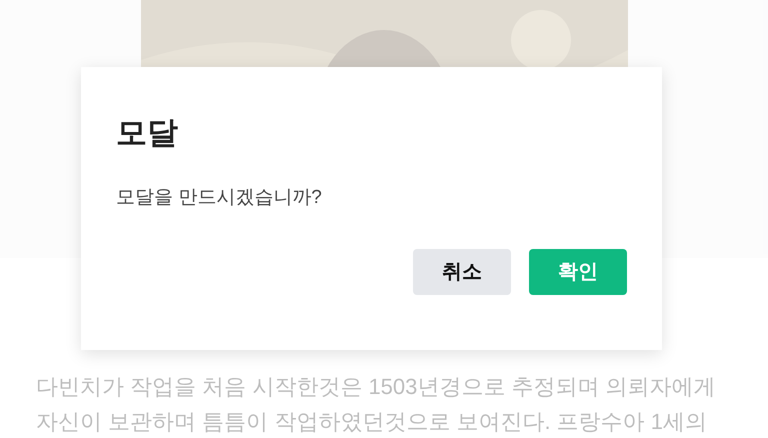 The width and height of the screenshot is (768, 438). What do you see at coordinates (219, 198) in the screenshot?
I see `modal-message: 모달을 만드시겠습니까?` at bounding box center [219, 198].